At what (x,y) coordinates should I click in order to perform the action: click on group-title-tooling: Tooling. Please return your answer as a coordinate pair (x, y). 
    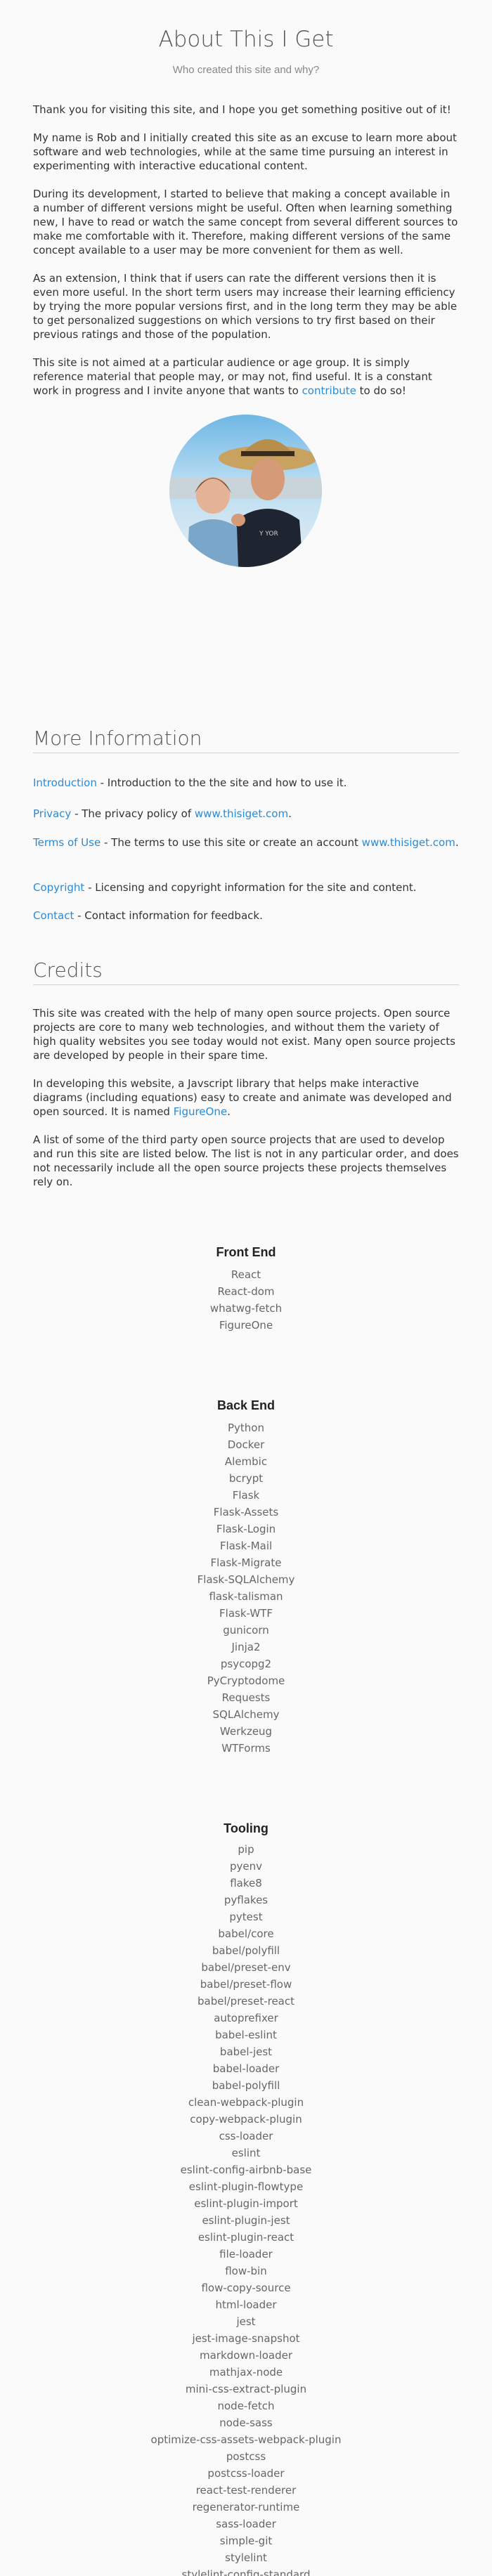
    Looking at the image, I should click on (246, 1828).